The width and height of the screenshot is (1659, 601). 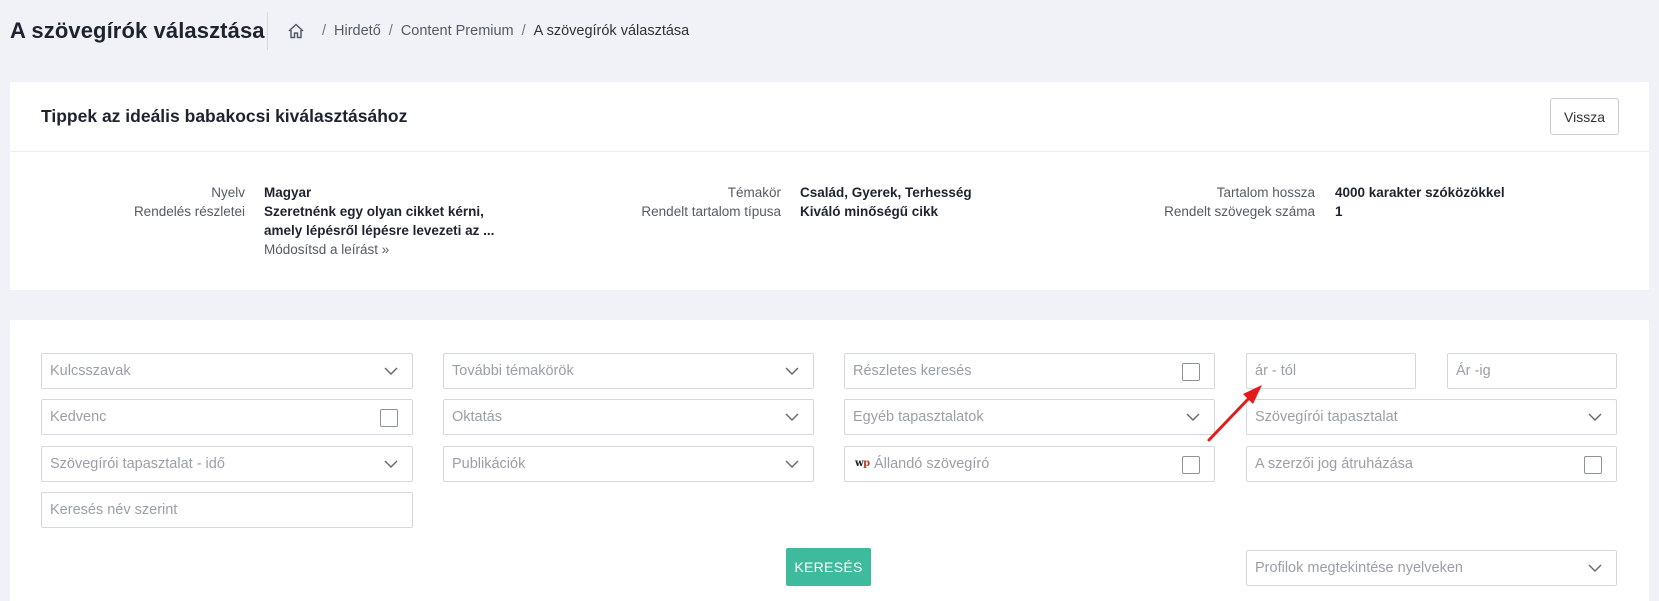 What do you see at coordinates (869, 211) in the screenshot?
I see `content-type-value: Kiváló minőségű cikk` at bounding box center [869, 211].